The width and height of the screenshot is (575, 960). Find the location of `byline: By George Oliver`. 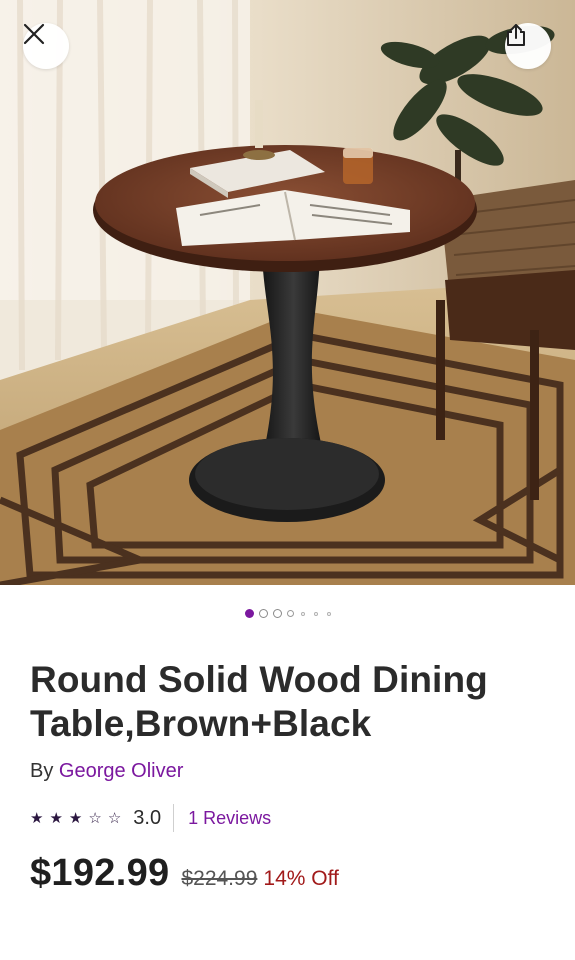

byline: By George Oliver is located at coordinates (106, 771).